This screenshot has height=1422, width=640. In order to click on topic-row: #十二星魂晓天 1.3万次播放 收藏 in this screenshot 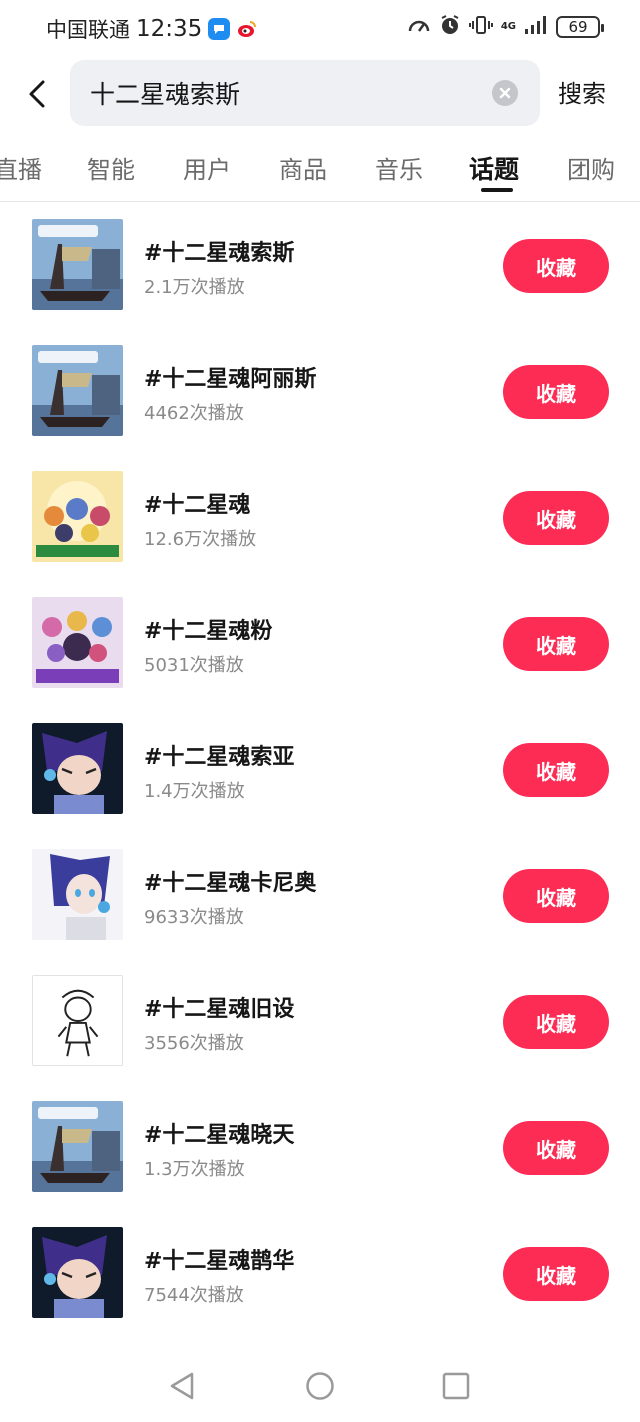, I will do `click(320, 1150)`.